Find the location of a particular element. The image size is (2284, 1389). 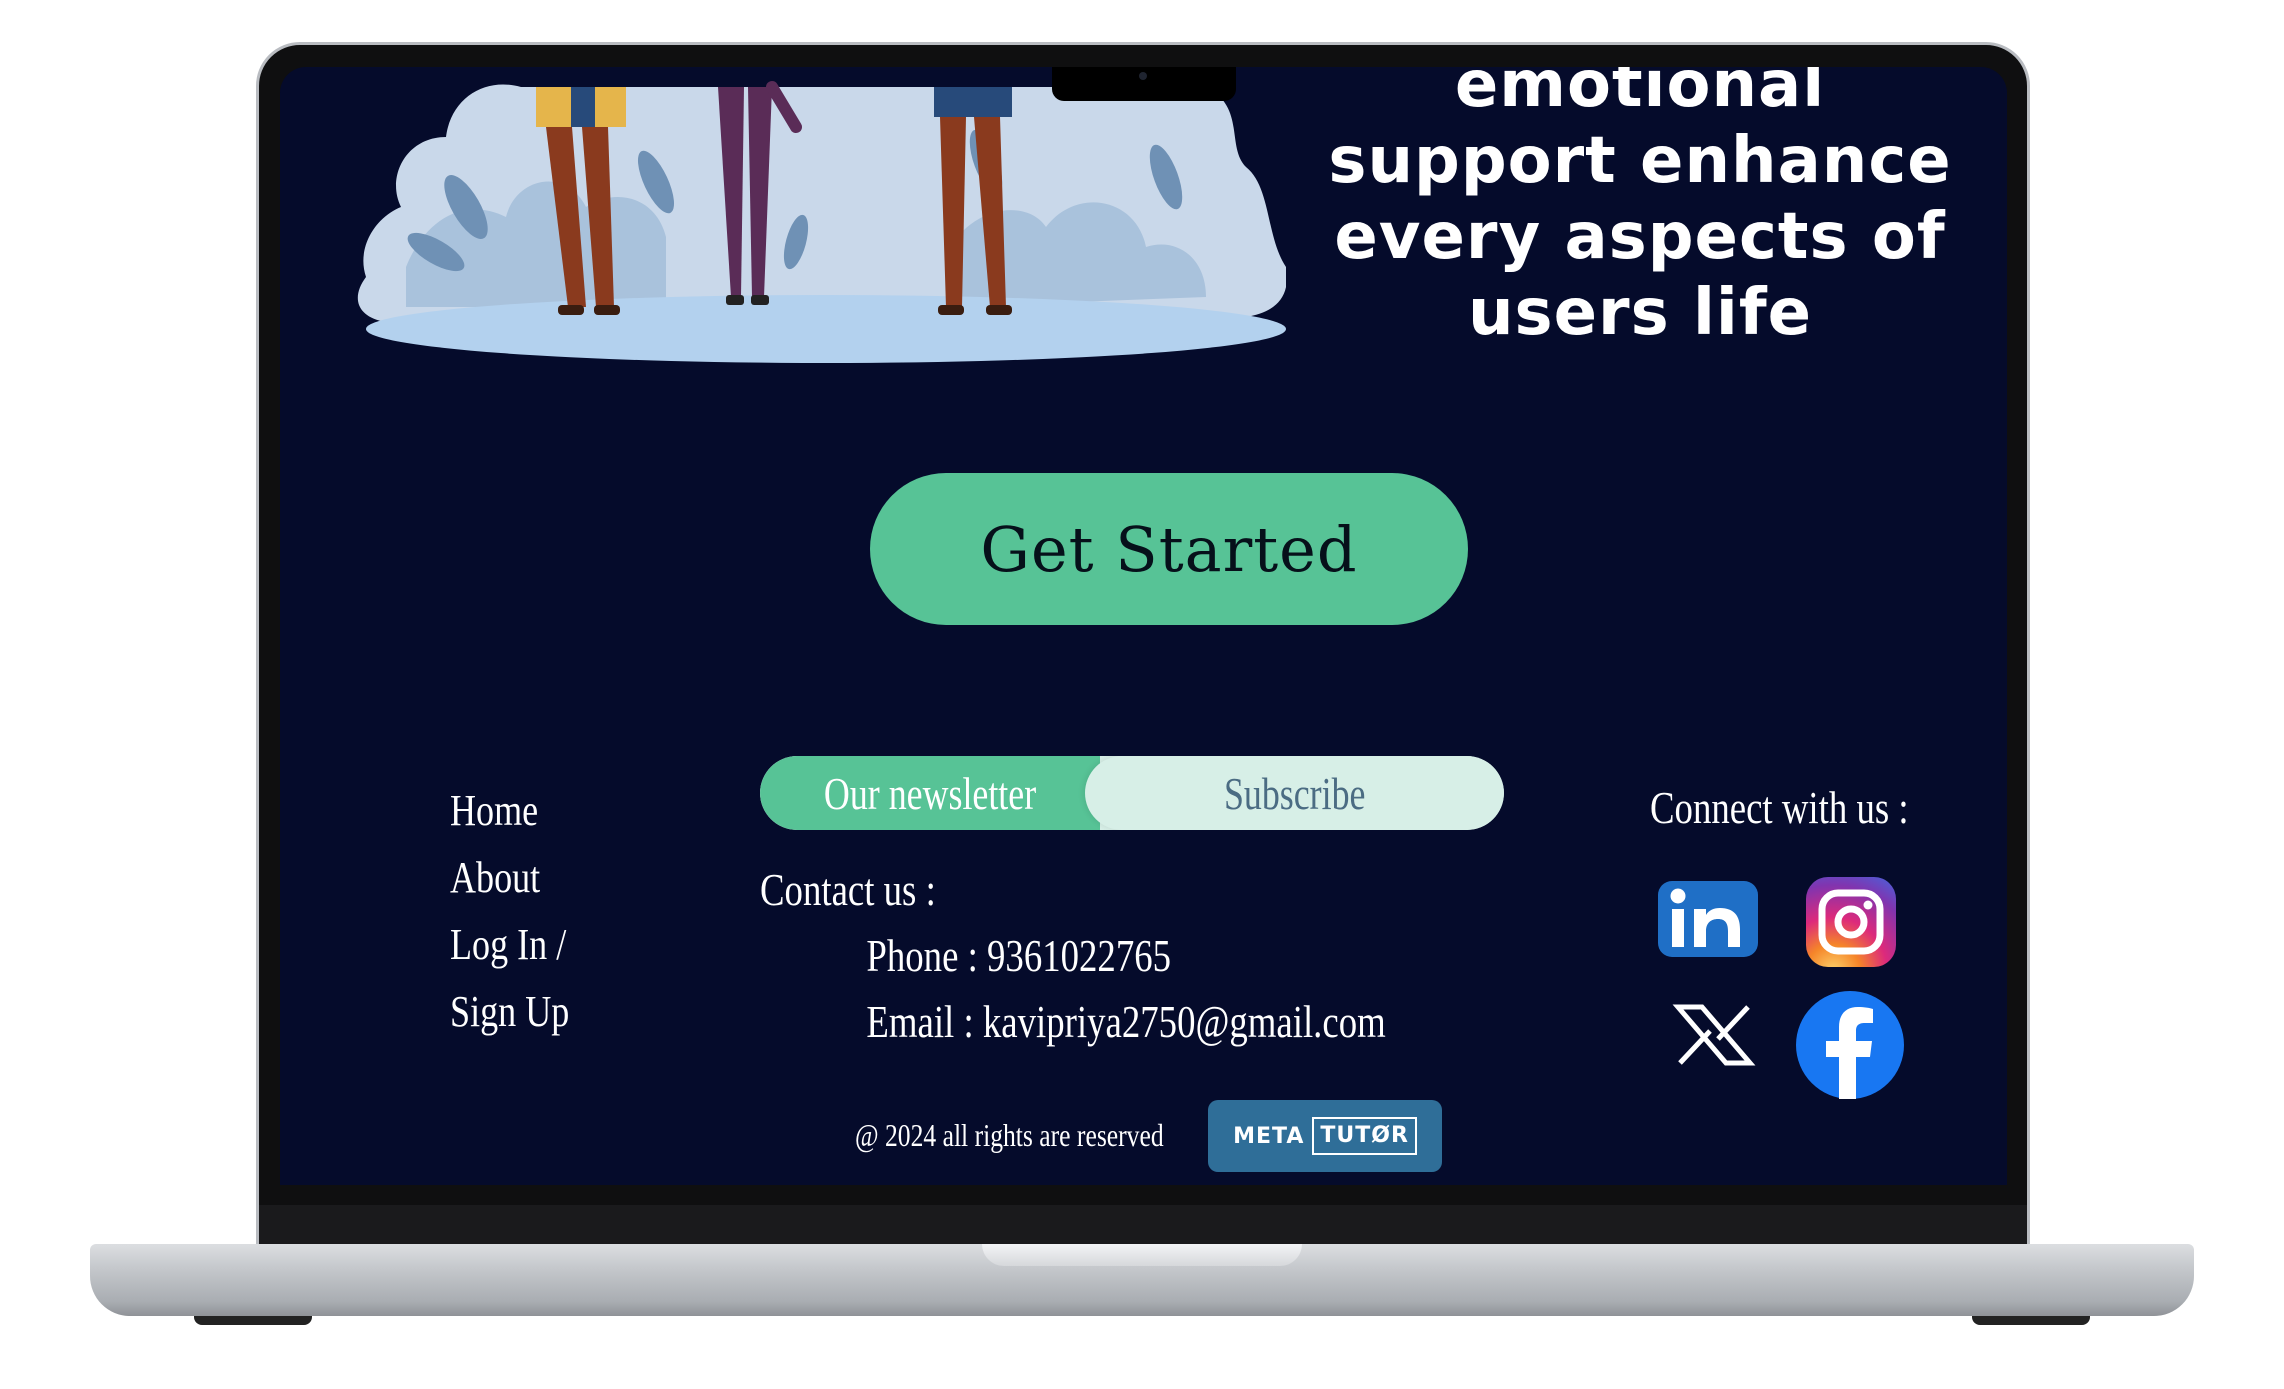

hero-line: support enhance is located at coordinates (1640, 161).